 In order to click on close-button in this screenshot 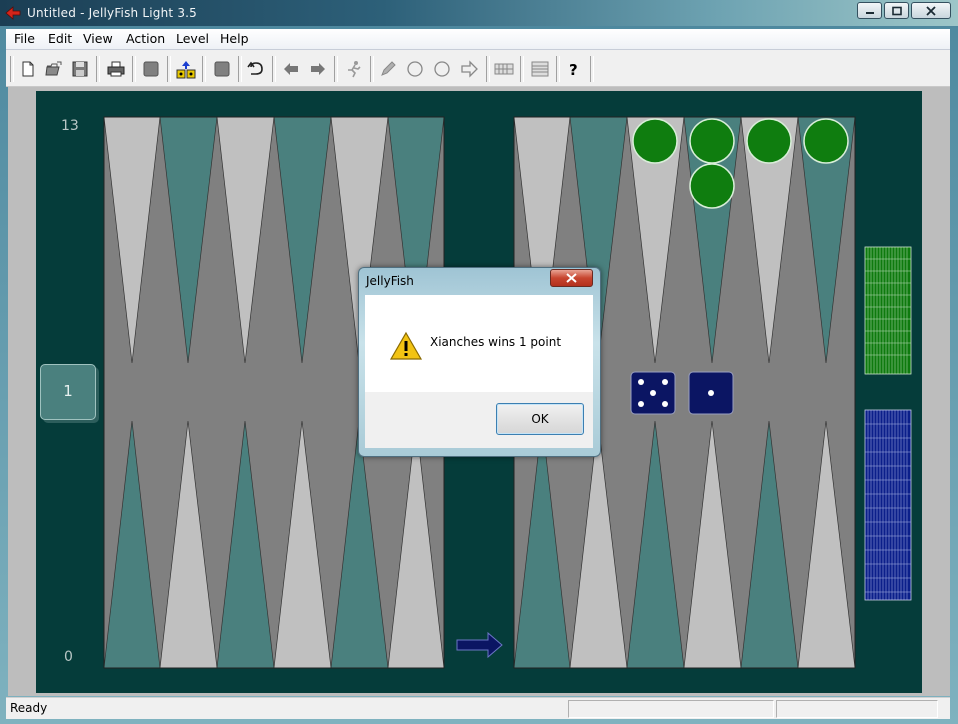, I will do `click(931, 10)`.